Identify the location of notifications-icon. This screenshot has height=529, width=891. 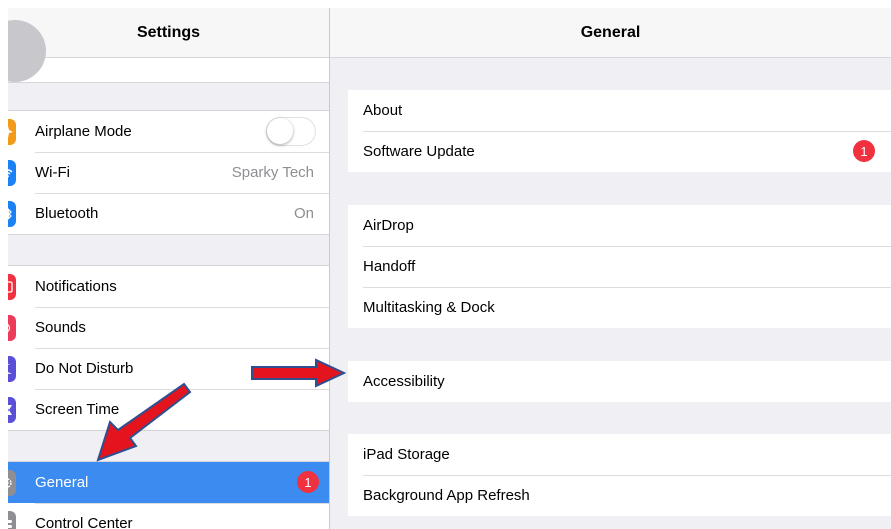
(12, 287).